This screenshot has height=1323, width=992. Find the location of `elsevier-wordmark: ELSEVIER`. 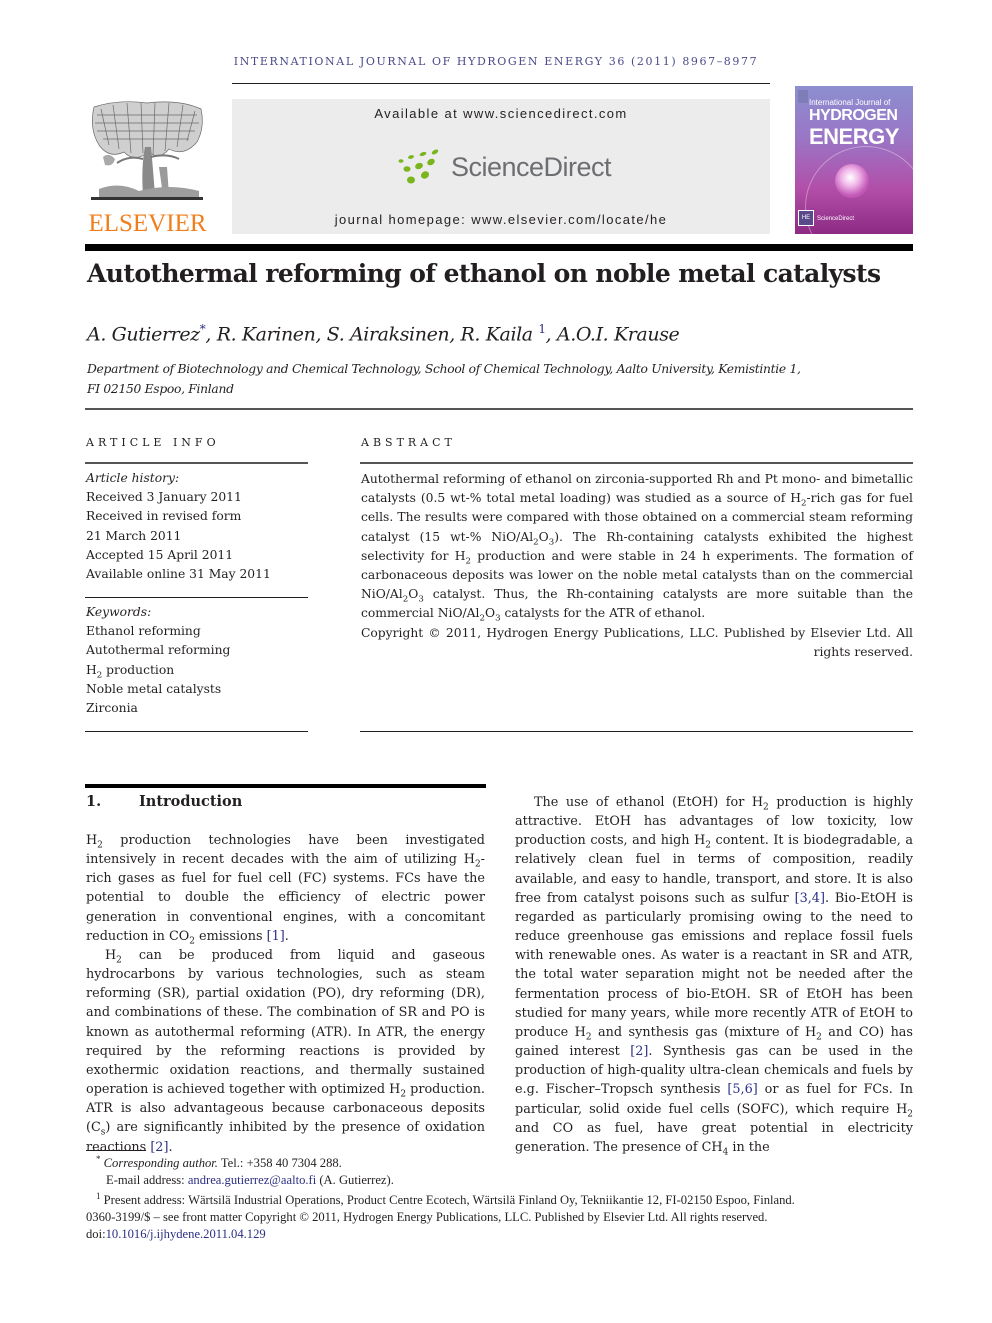

elsevier-wordmark: ELSEVIER is located at coordinates (147, 223).